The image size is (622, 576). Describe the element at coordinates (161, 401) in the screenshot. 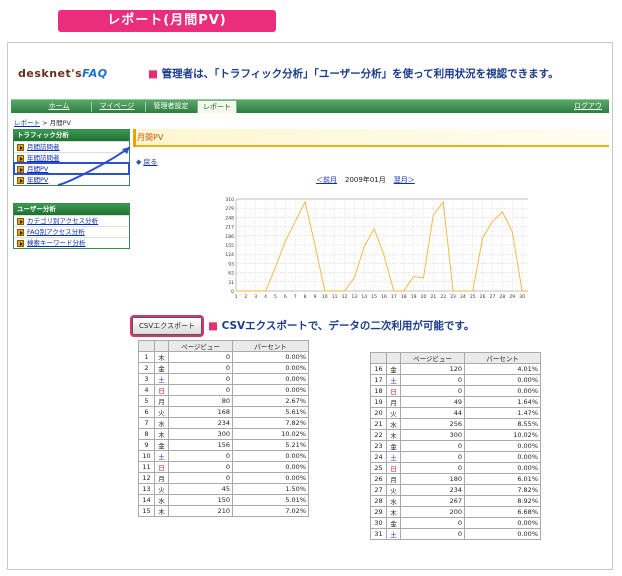

I see `cell-dow: 月` at that location.